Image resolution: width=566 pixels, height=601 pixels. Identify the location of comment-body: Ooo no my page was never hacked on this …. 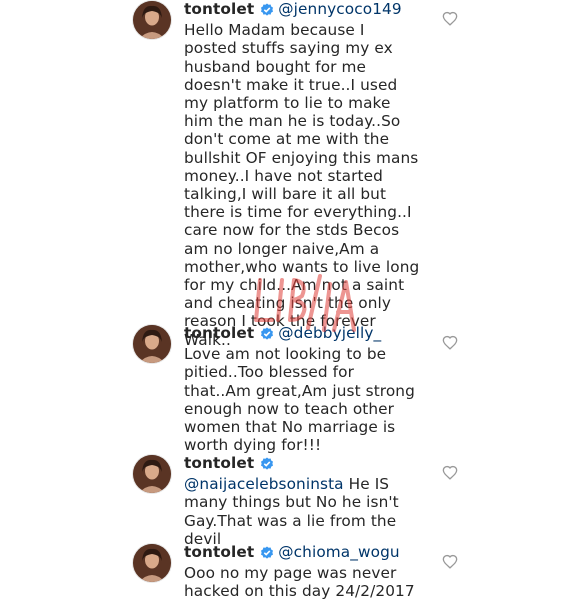
(299, 582).